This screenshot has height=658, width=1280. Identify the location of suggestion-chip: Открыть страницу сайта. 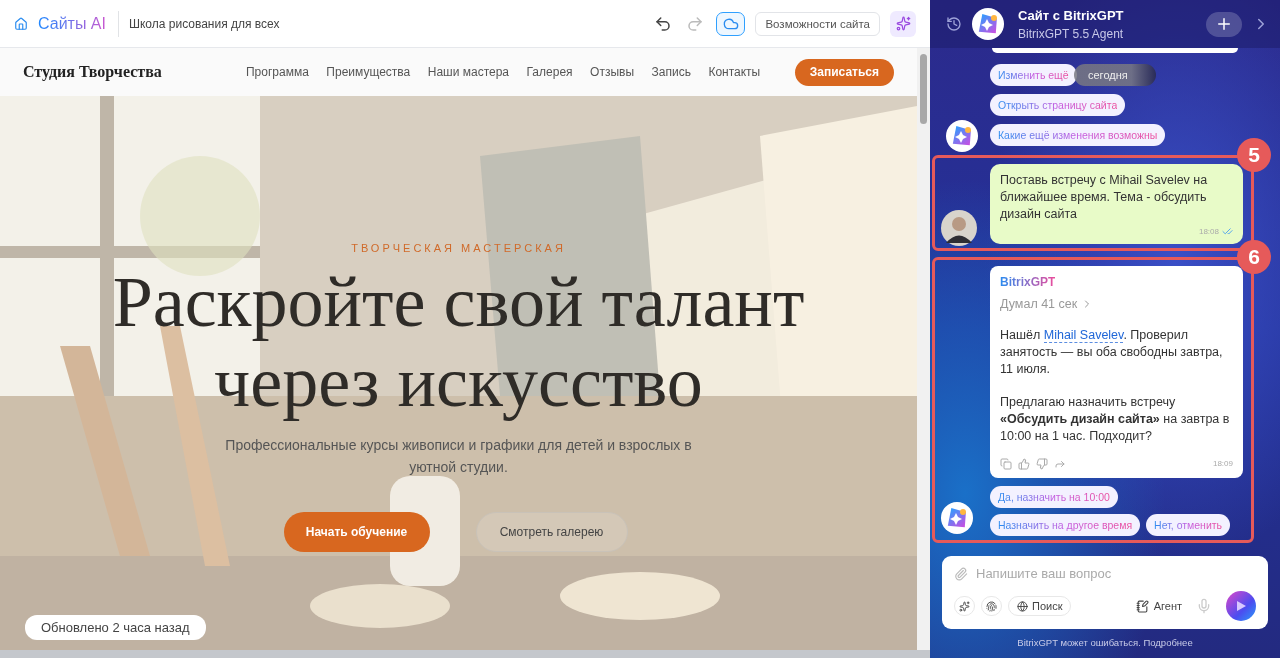
(1058, 105).